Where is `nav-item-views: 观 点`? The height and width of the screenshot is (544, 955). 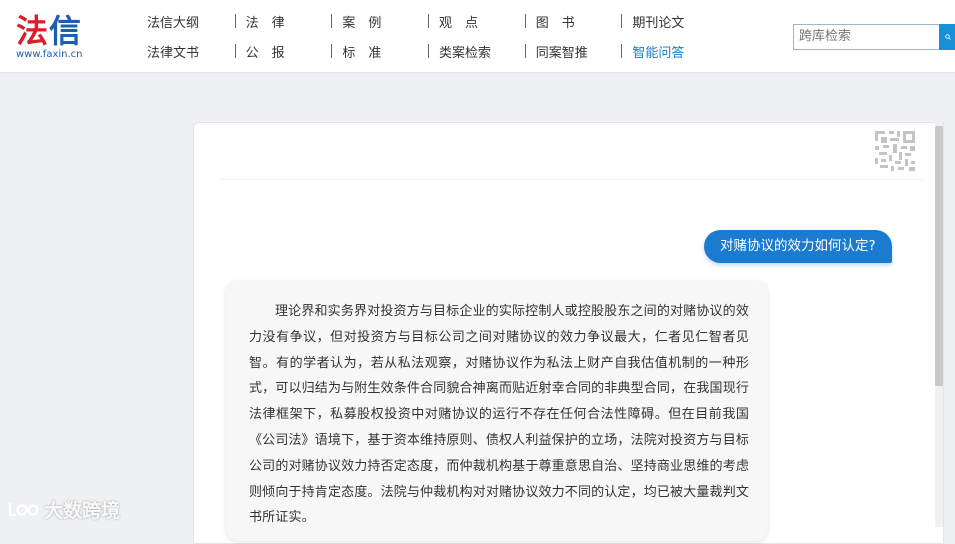 nav-item-views: 观 点 is located at coordinates (476, 21).